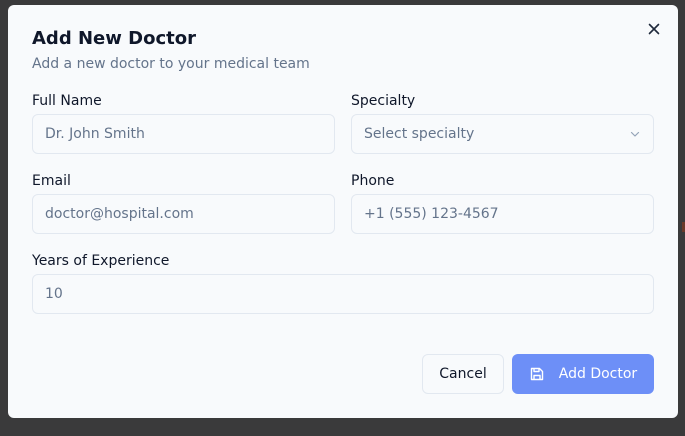 The image size is (685, 436). Describe the element at coordinates (101, 261) in the screenshot. I see `experience-label: Years of Experience` at that location.